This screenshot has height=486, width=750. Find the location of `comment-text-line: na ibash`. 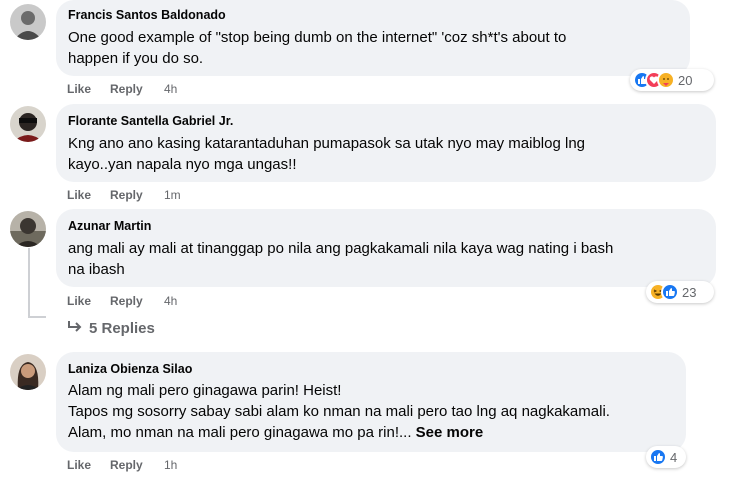

comment-text-line: na ibash is located at coordinates (96, 269).